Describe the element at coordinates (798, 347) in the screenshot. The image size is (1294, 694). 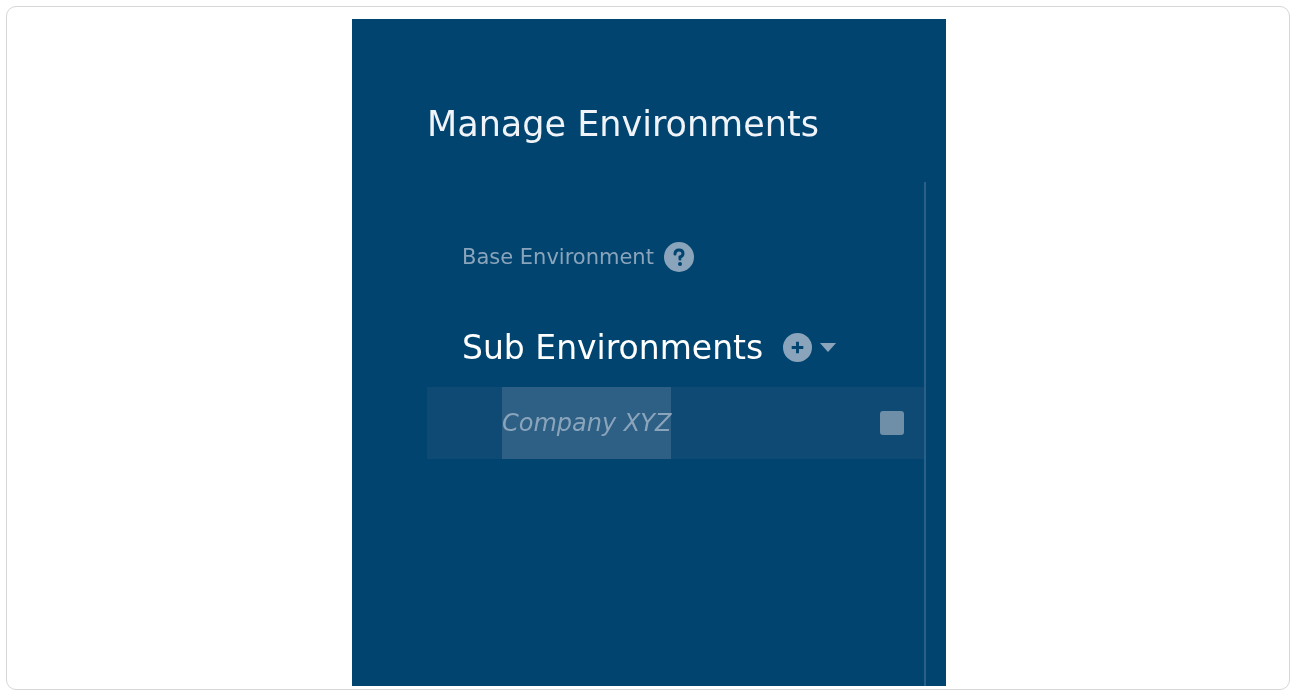
I see `add-icon` at that location.